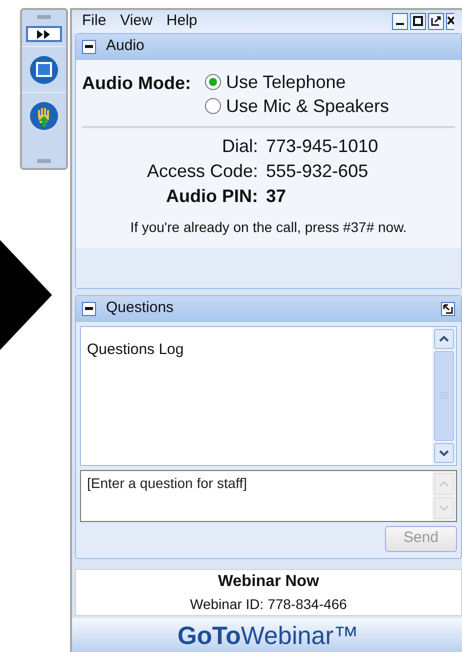  I want to click on maximize-icon, so click(418, 21).